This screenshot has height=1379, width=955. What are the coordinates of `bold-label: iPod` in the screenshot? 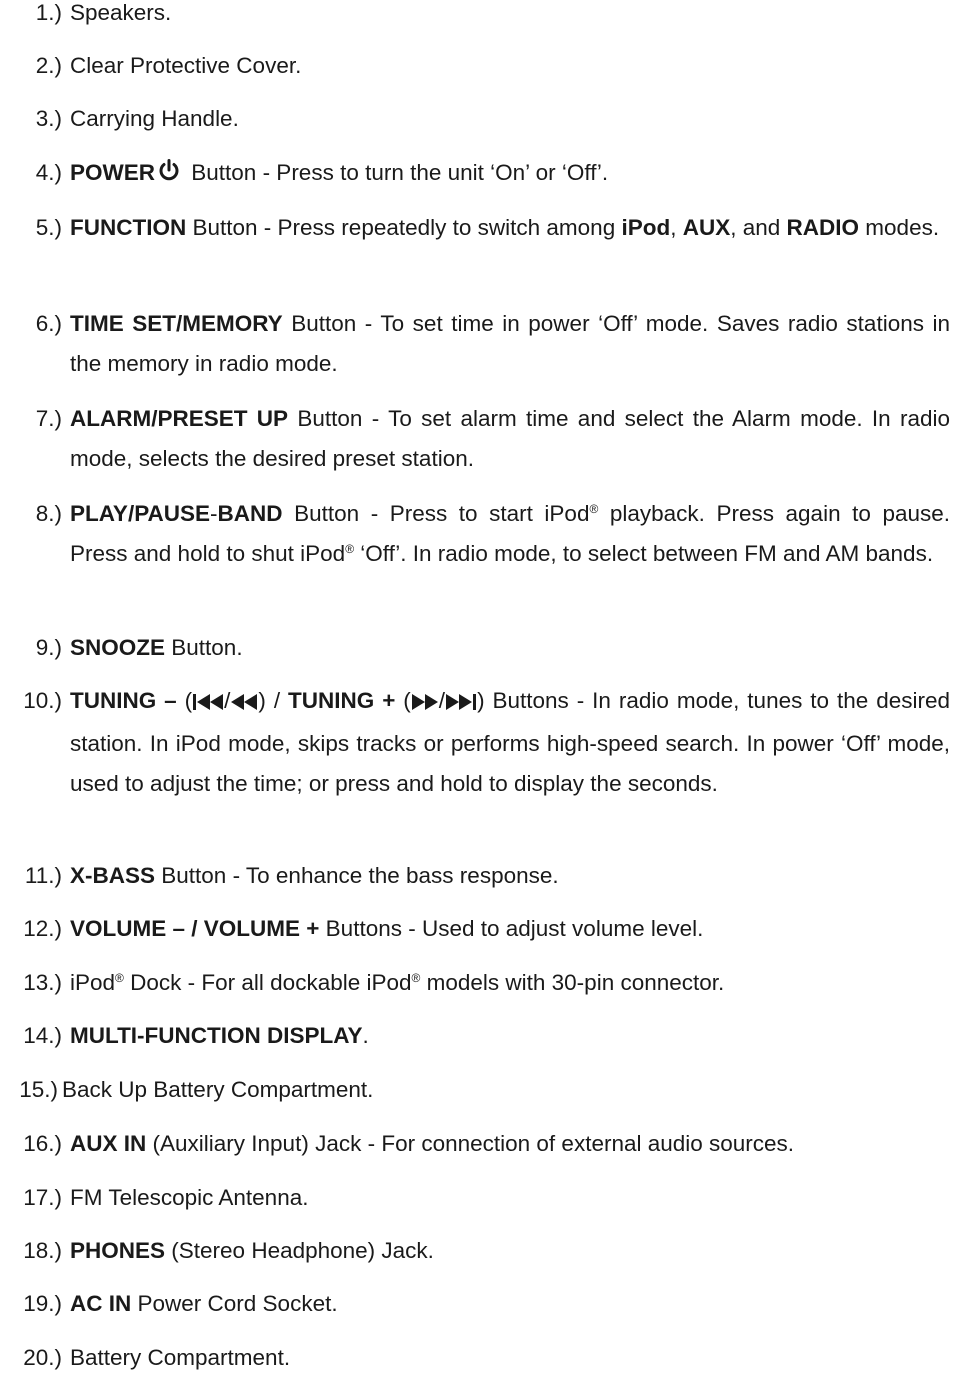 It's located at (646, 227).